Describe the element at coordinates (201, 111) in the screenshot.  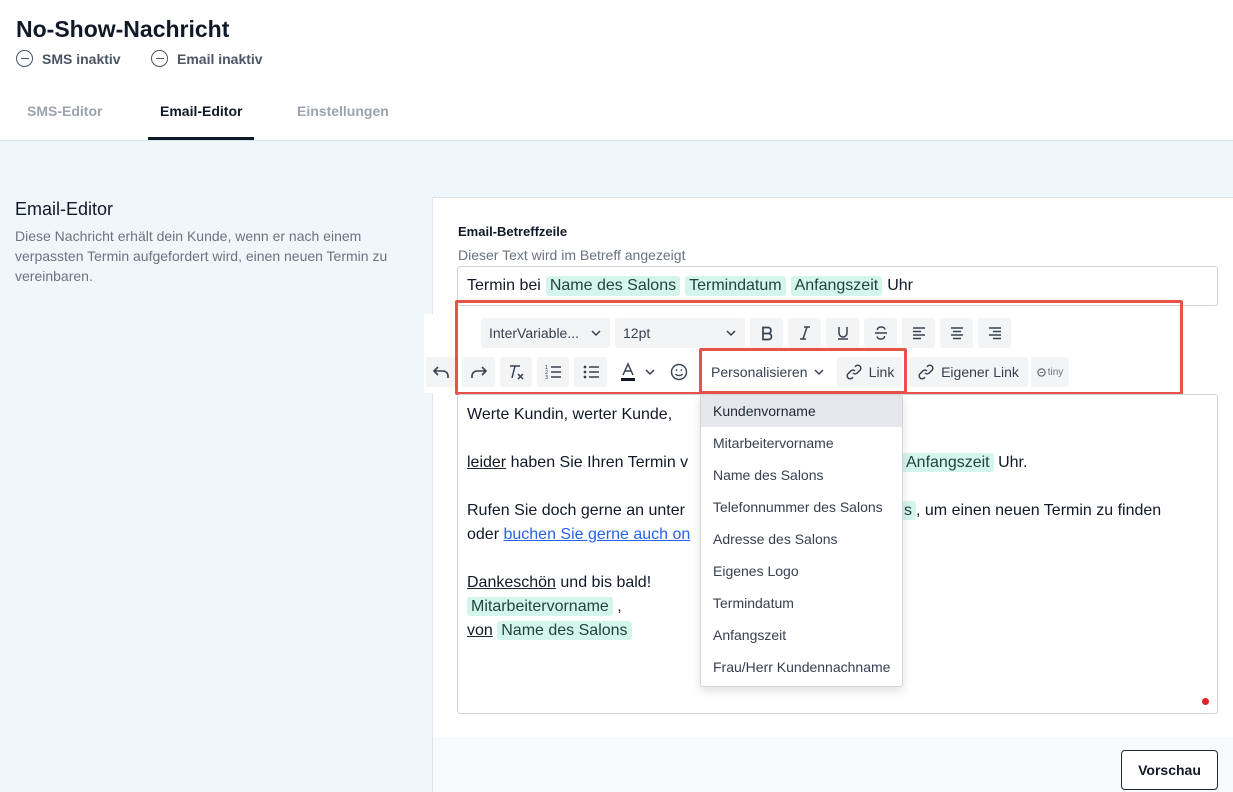
I see `tab-email-editor: Email-Editor` at that location.